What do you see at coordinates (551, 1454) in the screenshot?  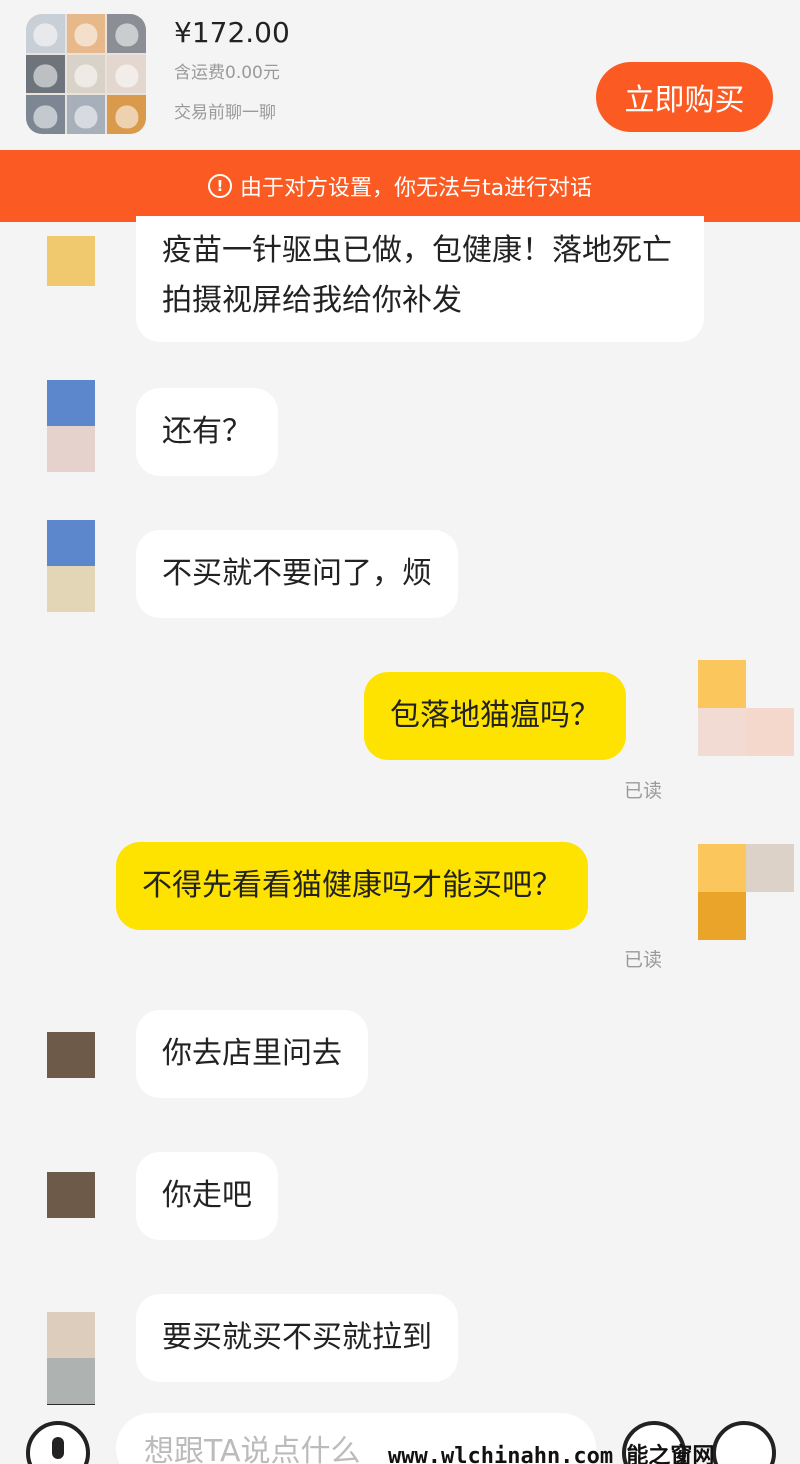 I see `watermark: www.wlchinahn.com 能之窗网` at bounding box center [551, 1454].